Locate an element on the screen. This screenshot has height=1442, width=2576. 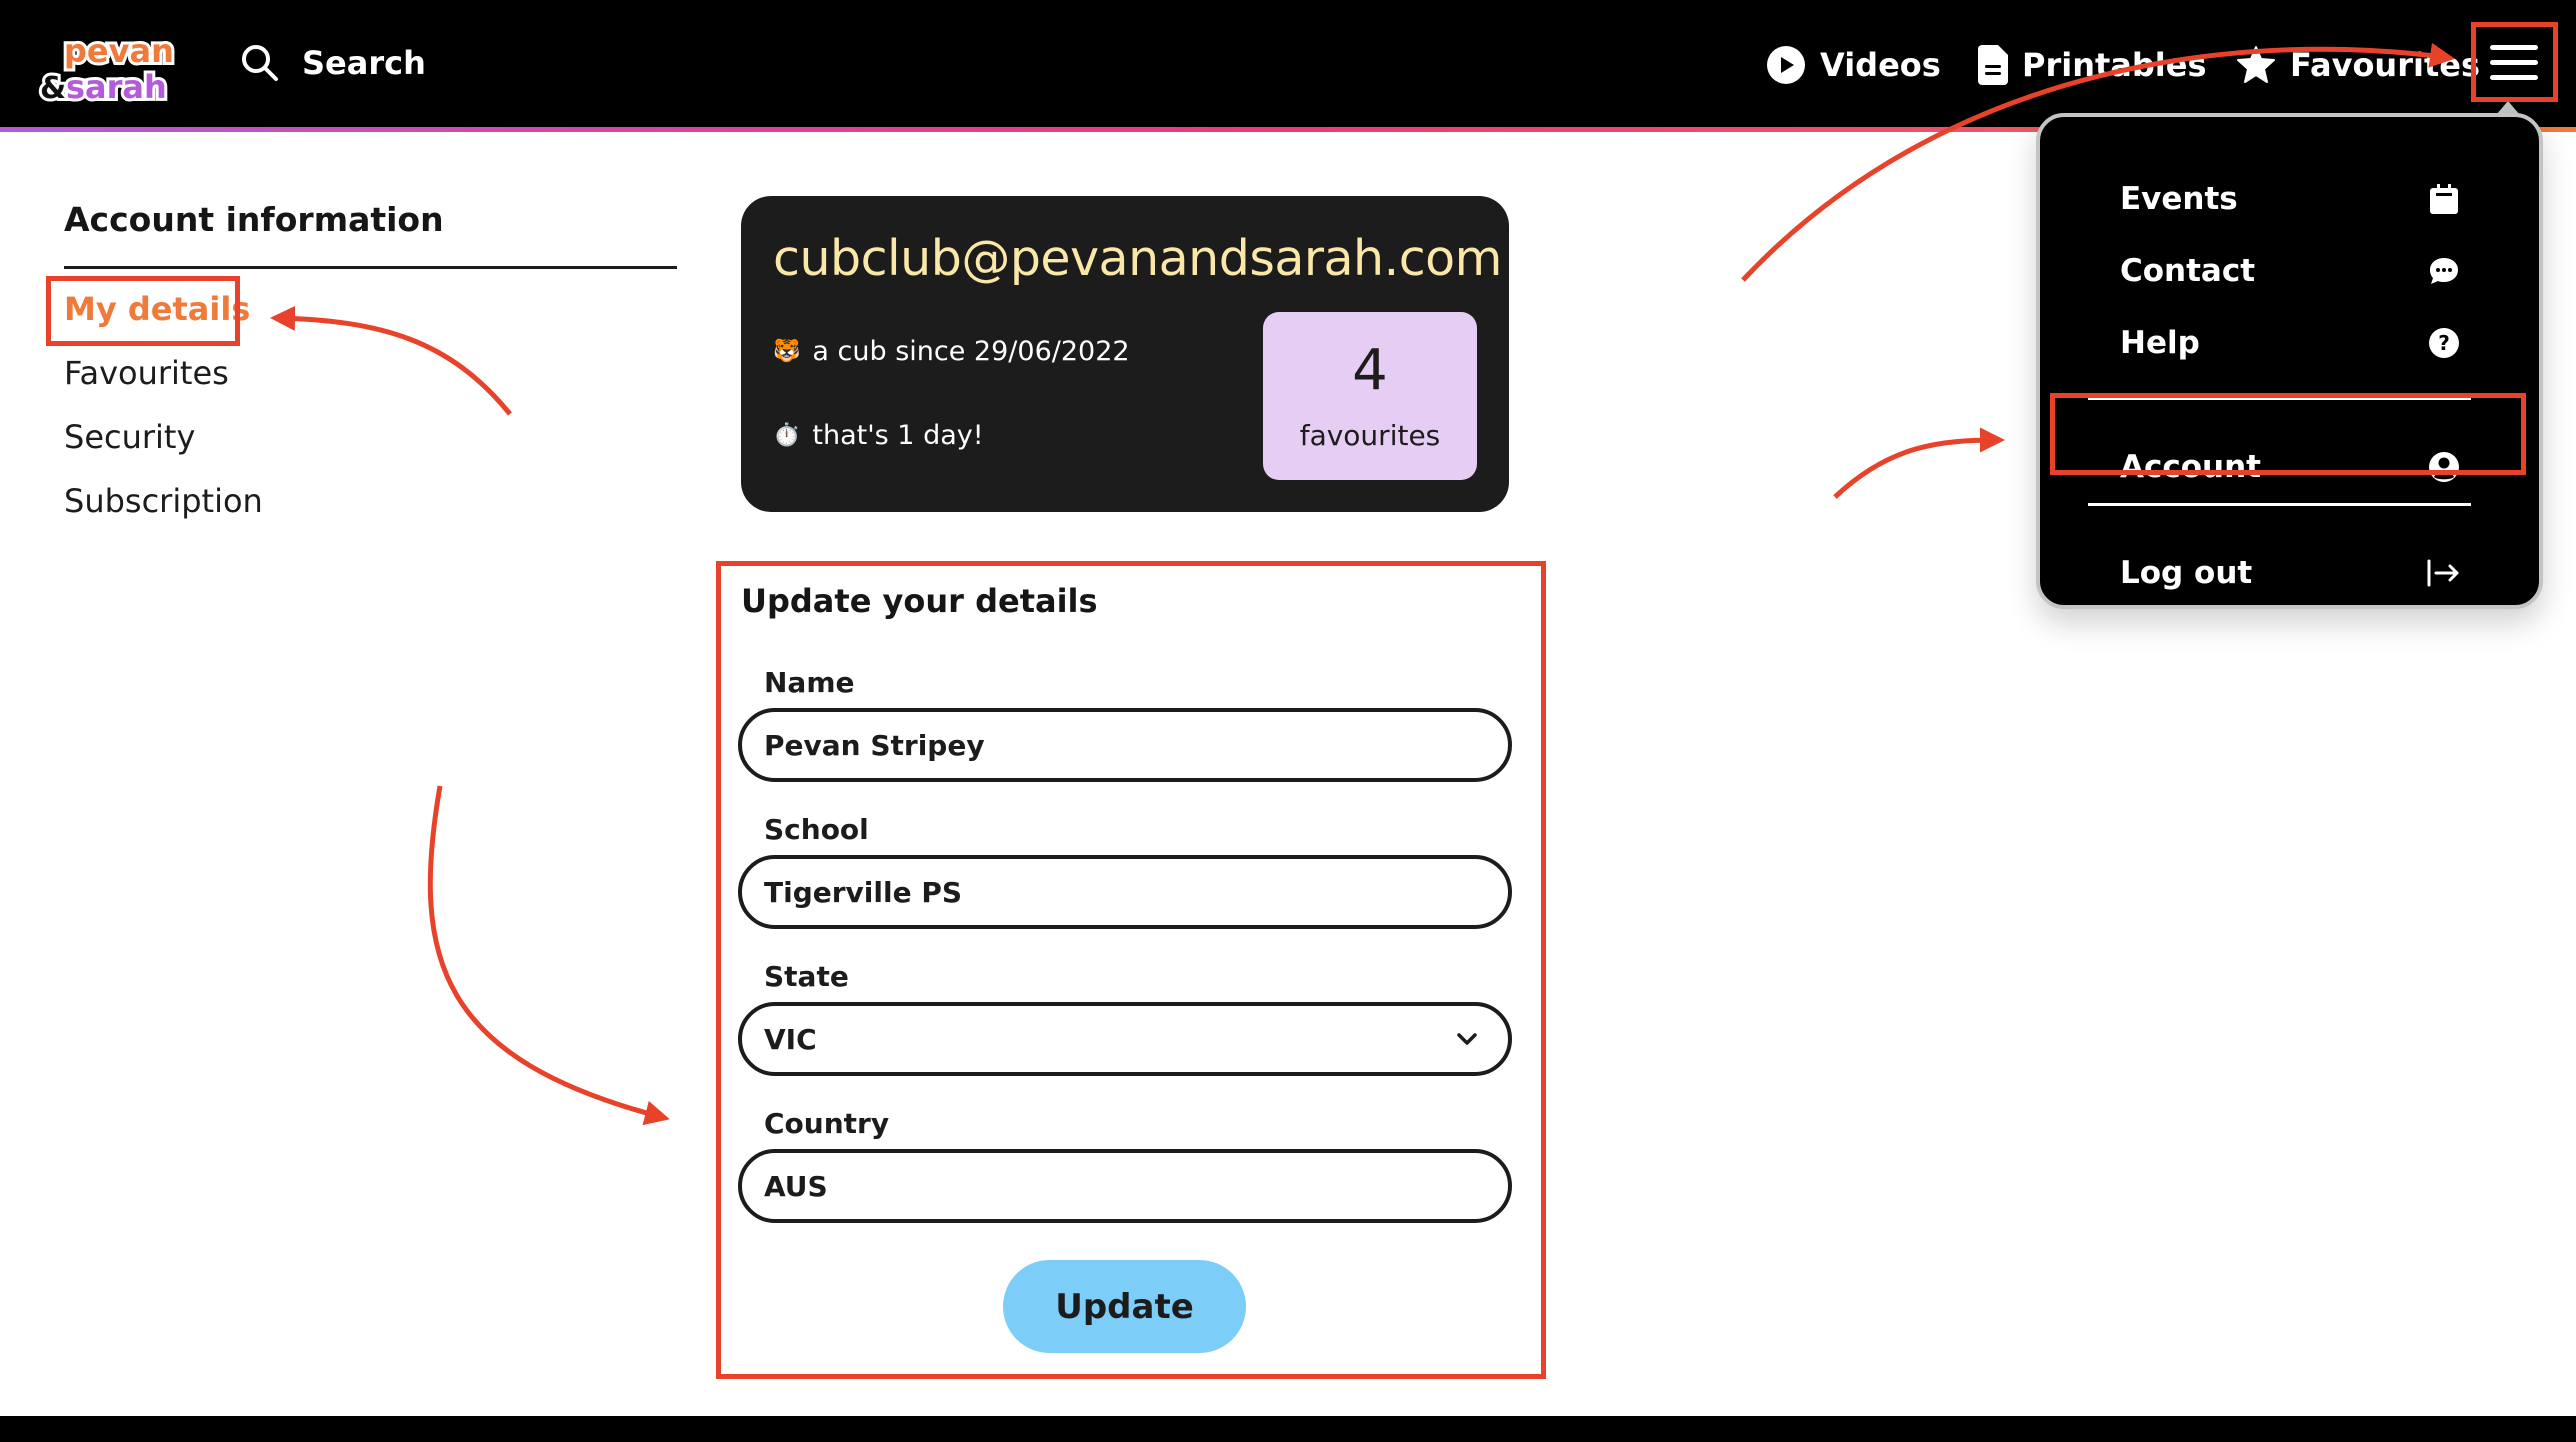
arrow-to-form is located at coordinates (548, 955).